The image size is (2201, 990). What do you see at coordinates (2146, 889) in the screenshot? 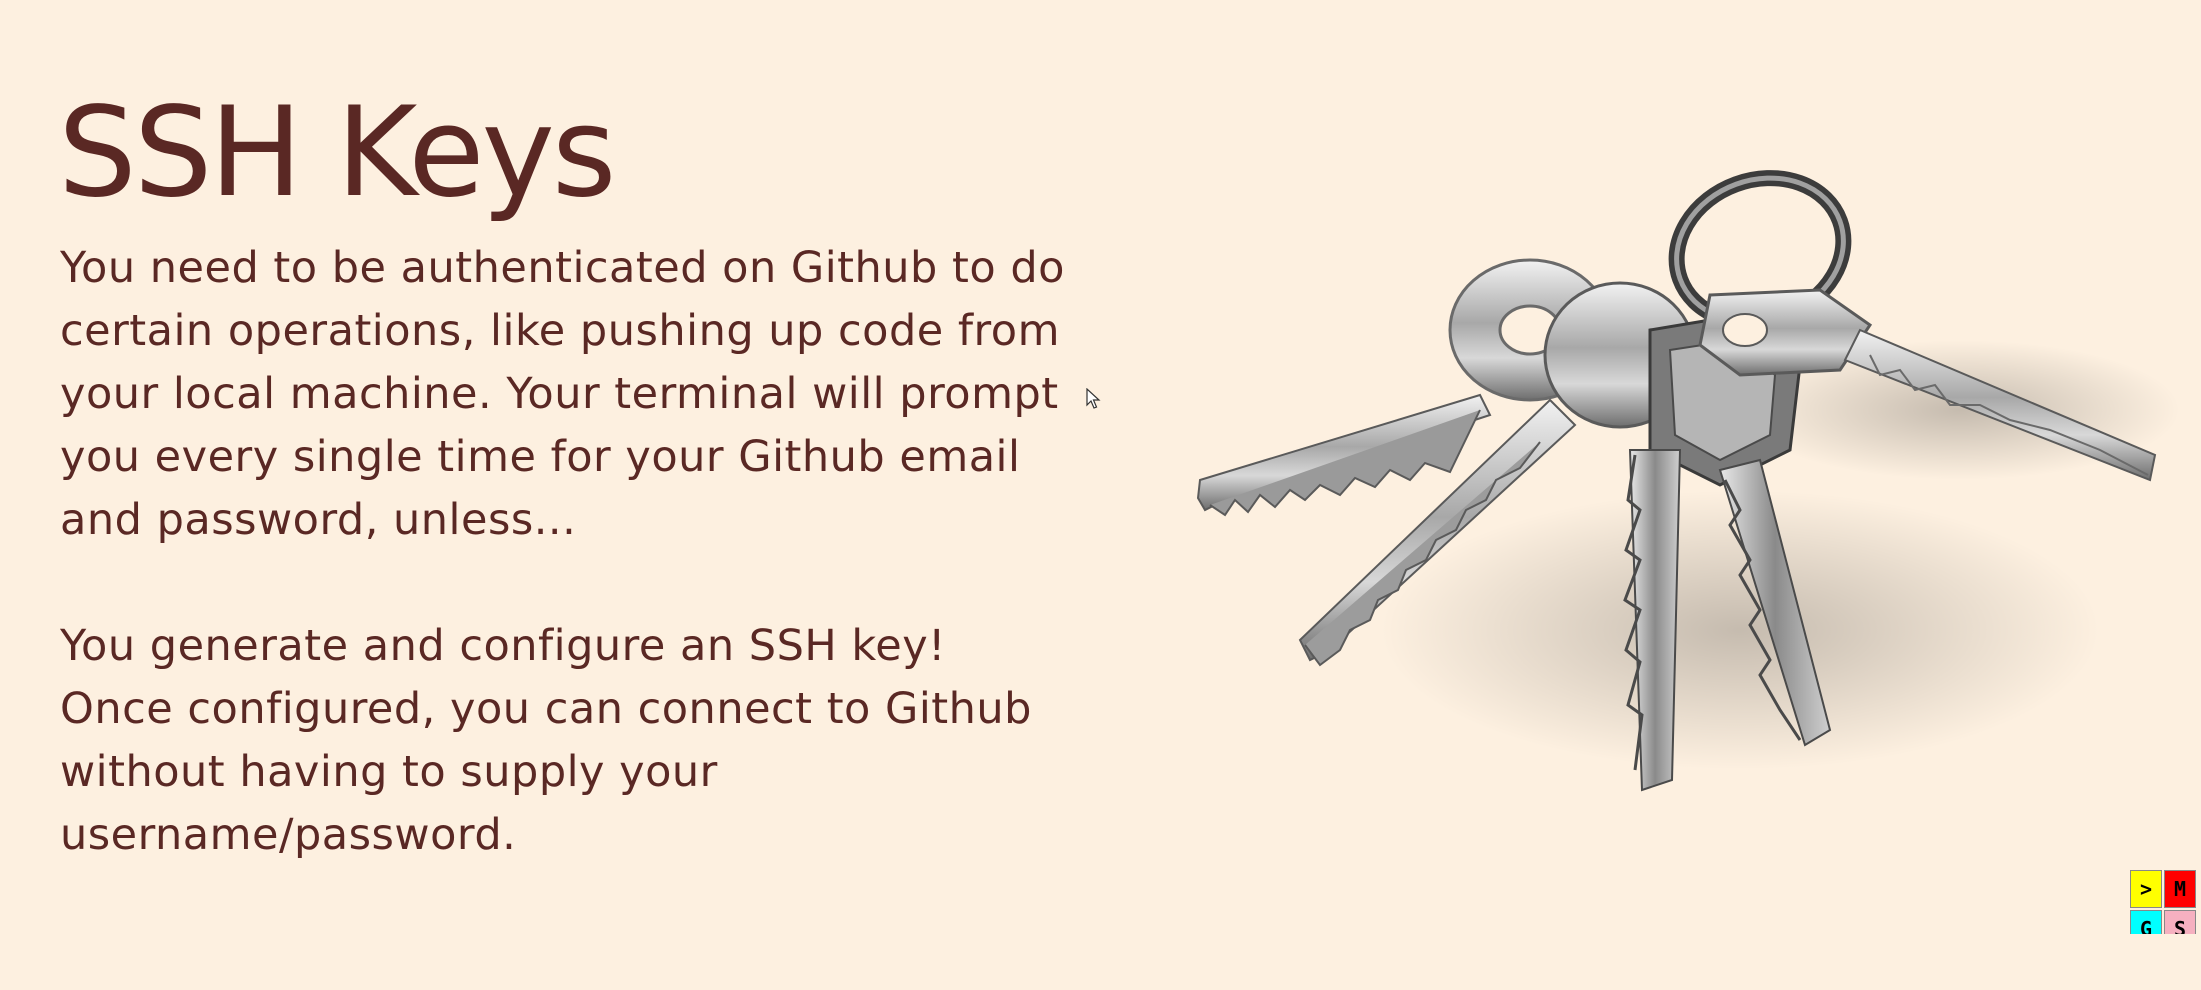
I see `widget-cell-prompt: >` at bounding box center [2146, 889].